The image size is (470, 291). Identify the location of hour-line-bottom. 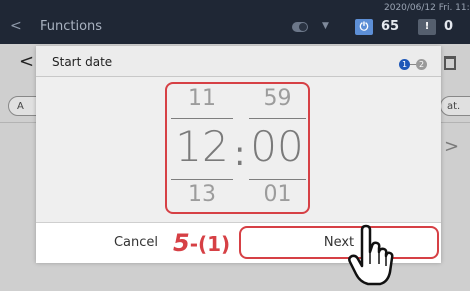
(202, 179).